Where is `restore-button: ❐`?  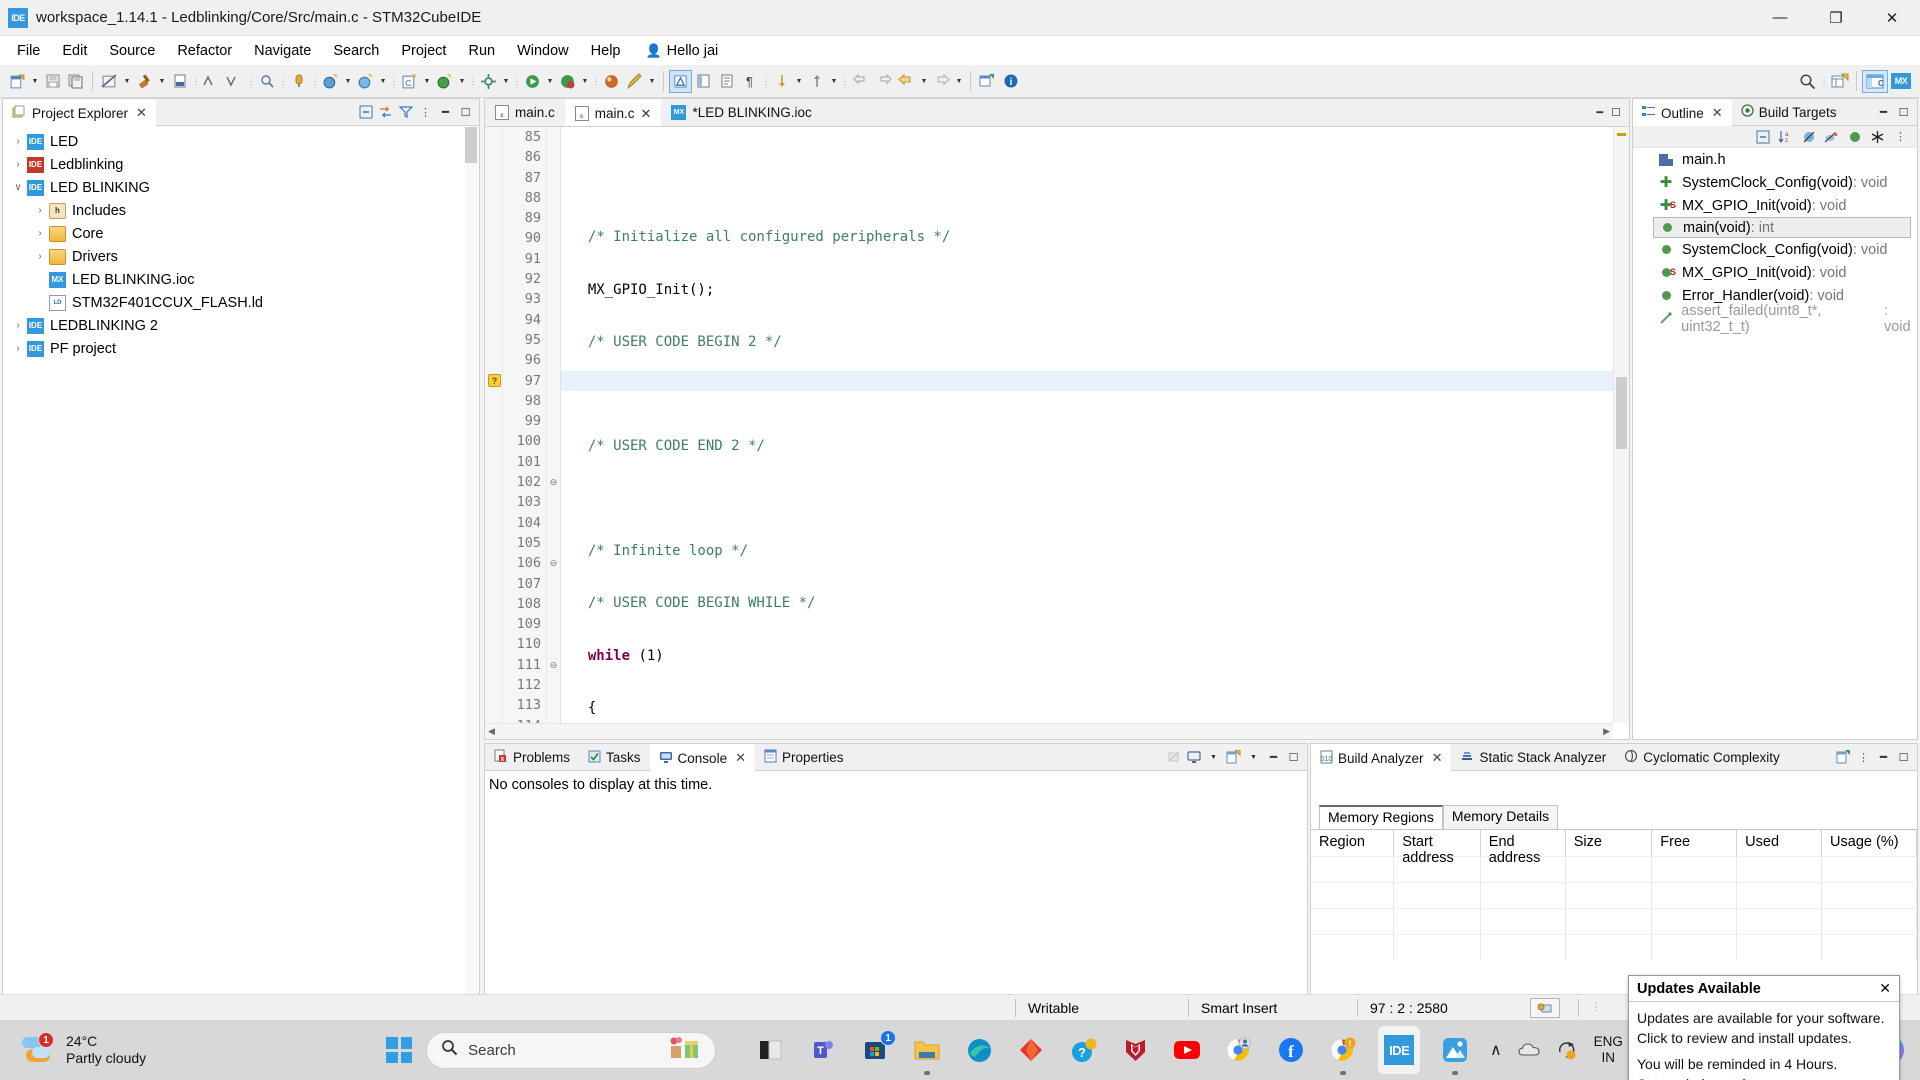
restore-button: ❐ is located at coordinates (1836, 18).